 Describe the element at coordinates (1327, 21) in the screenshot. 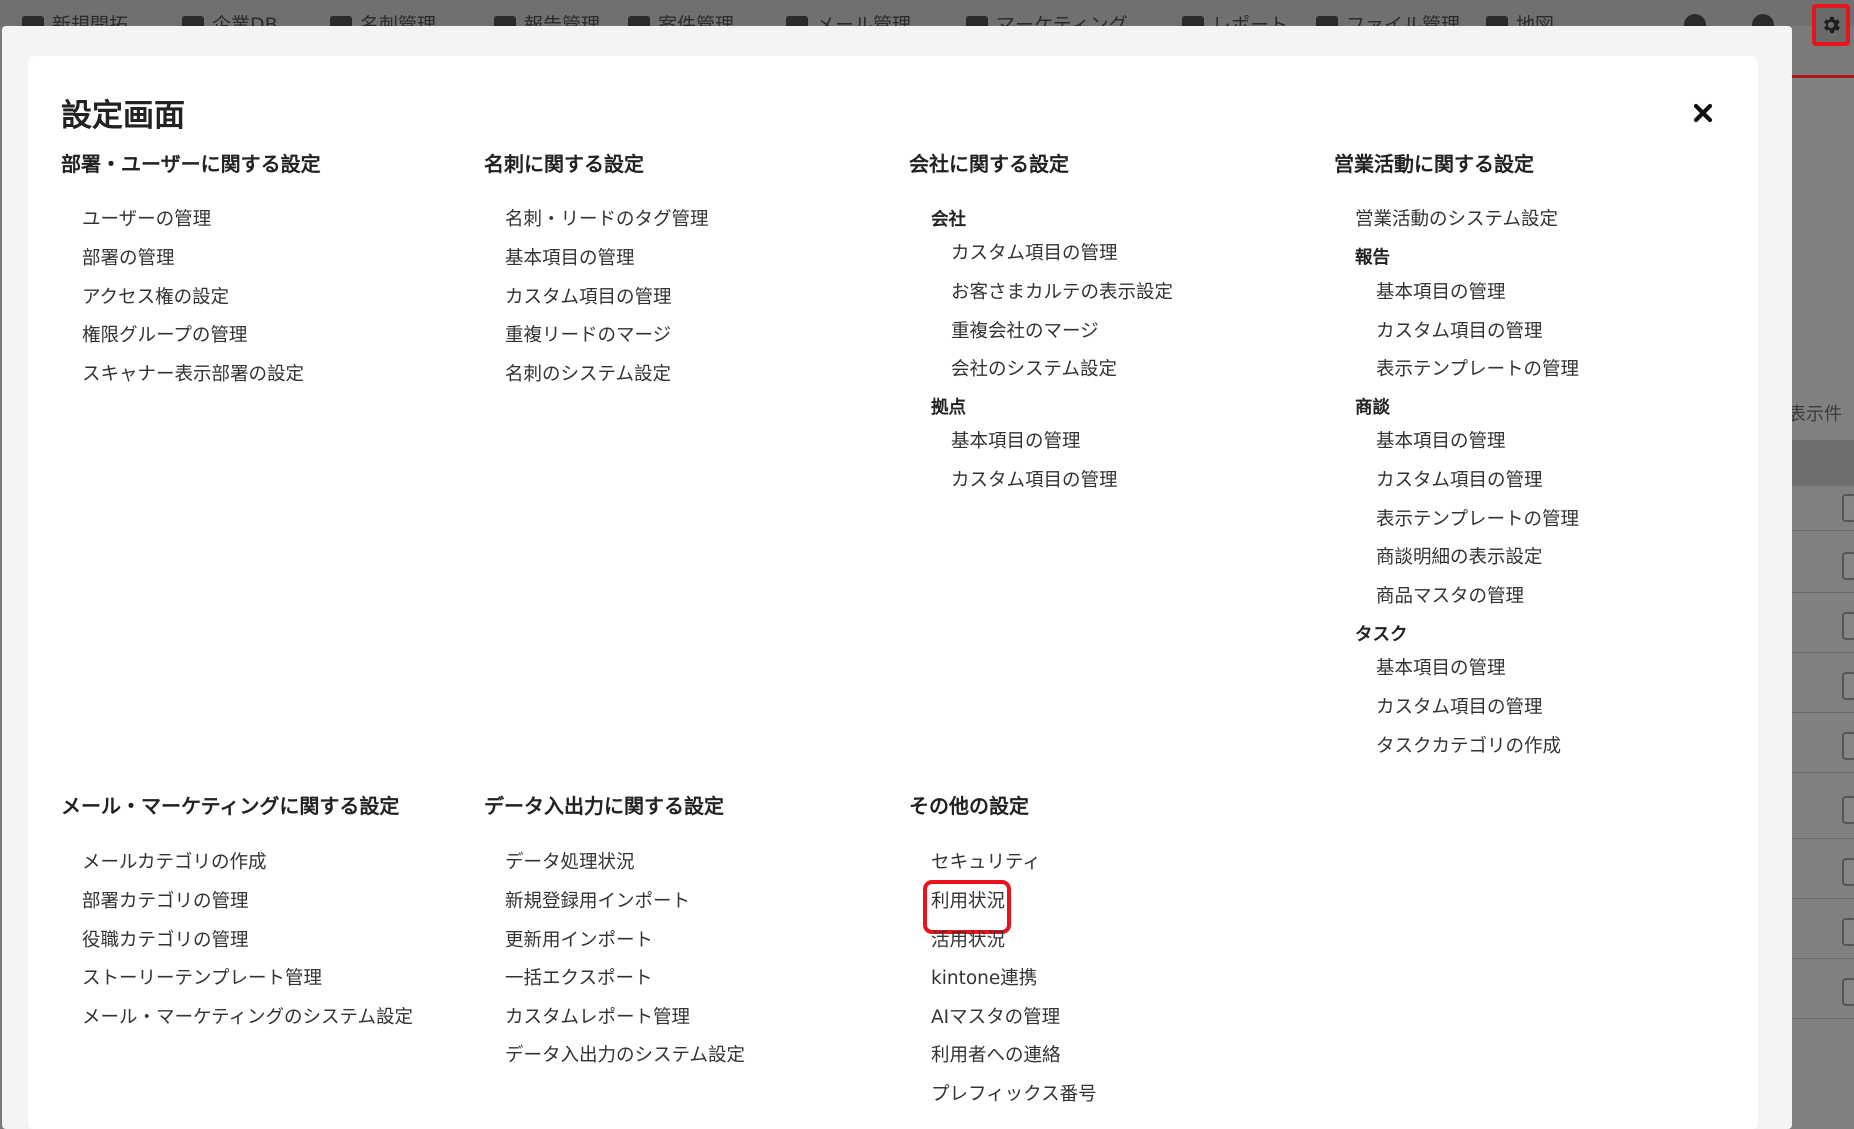

I see `folder-icon` at that location.